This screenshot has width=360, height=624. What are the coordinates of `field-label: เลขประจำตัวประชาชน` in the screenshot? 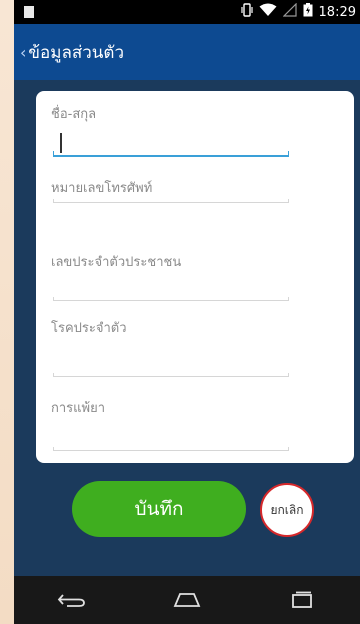 It's located at (116, 262).